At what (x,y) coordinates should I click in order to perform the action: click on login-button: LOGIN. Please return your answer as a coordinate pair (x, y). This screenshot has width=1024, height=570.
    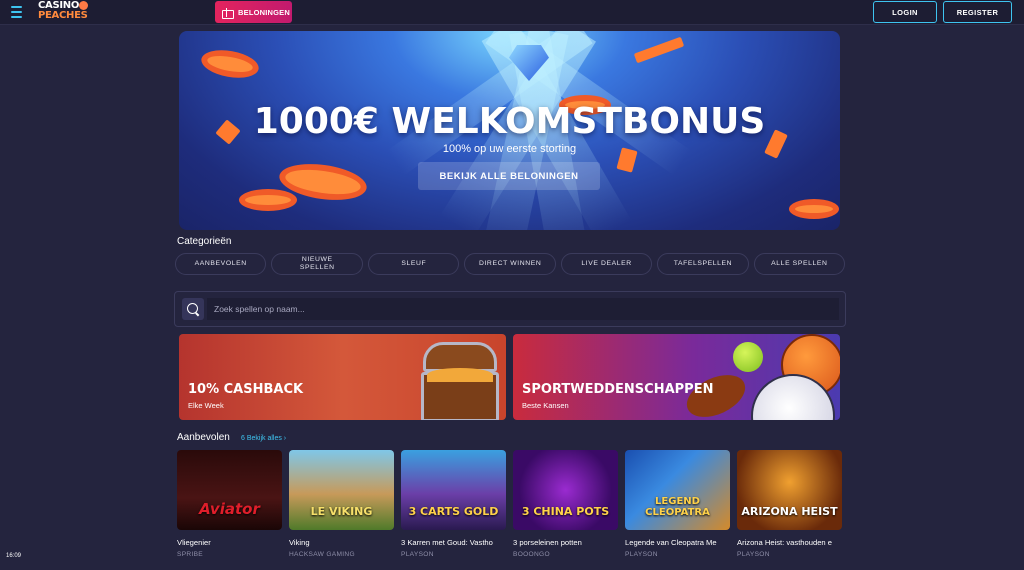
    Looking at the image, I should click on (905, 12).